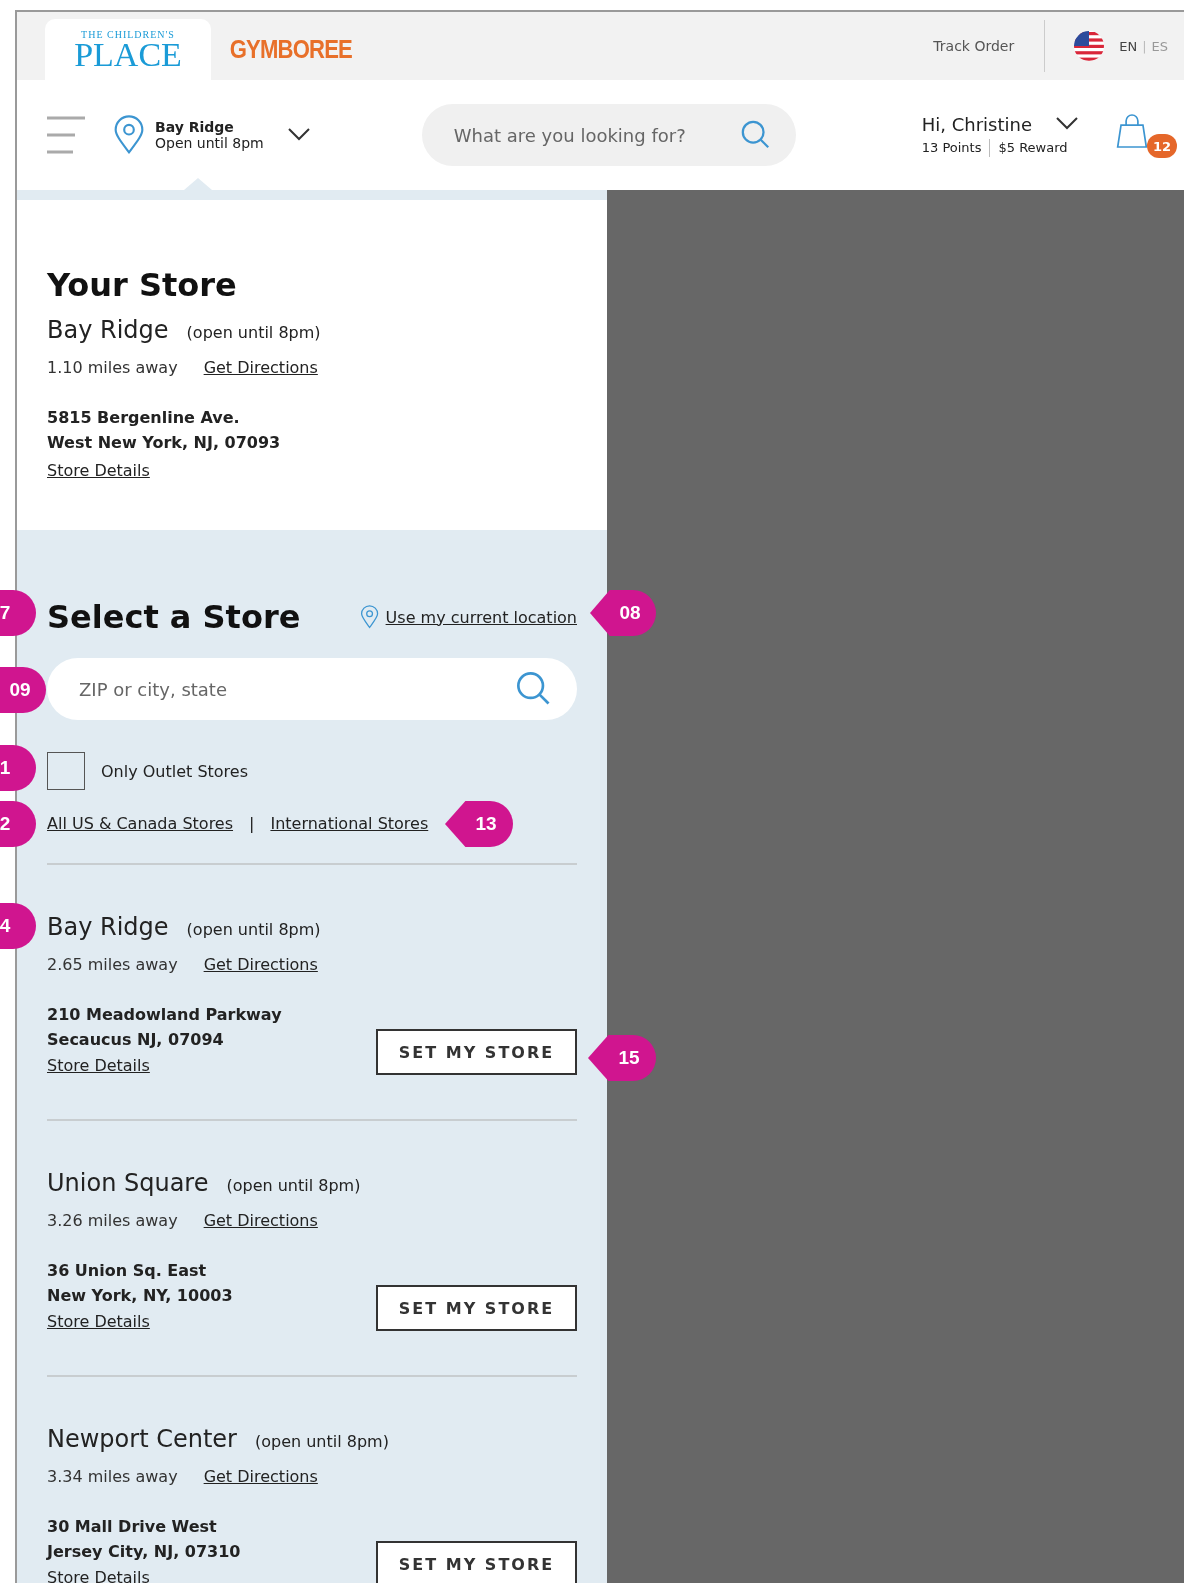  What do you see at coordinates (112, 964) in the screenshot?
I see `store-distance: 2.65 miles away` at bounding box center [112, 964].